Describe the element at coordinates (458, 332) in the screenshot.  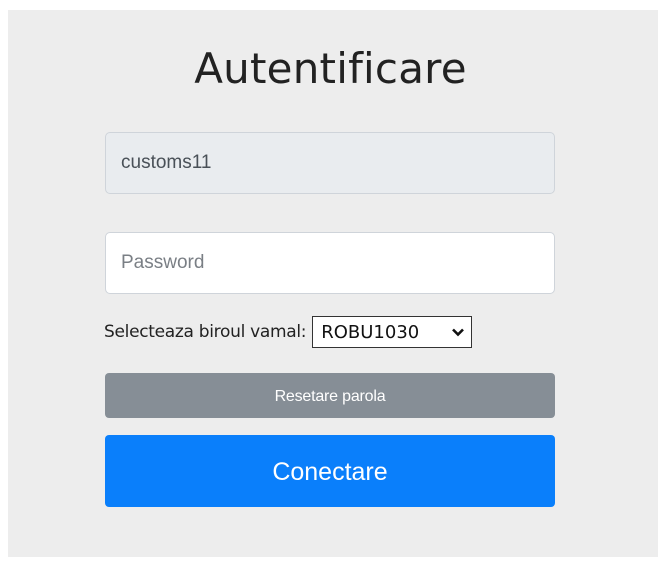
I see `chevron-down-icon` at that location.